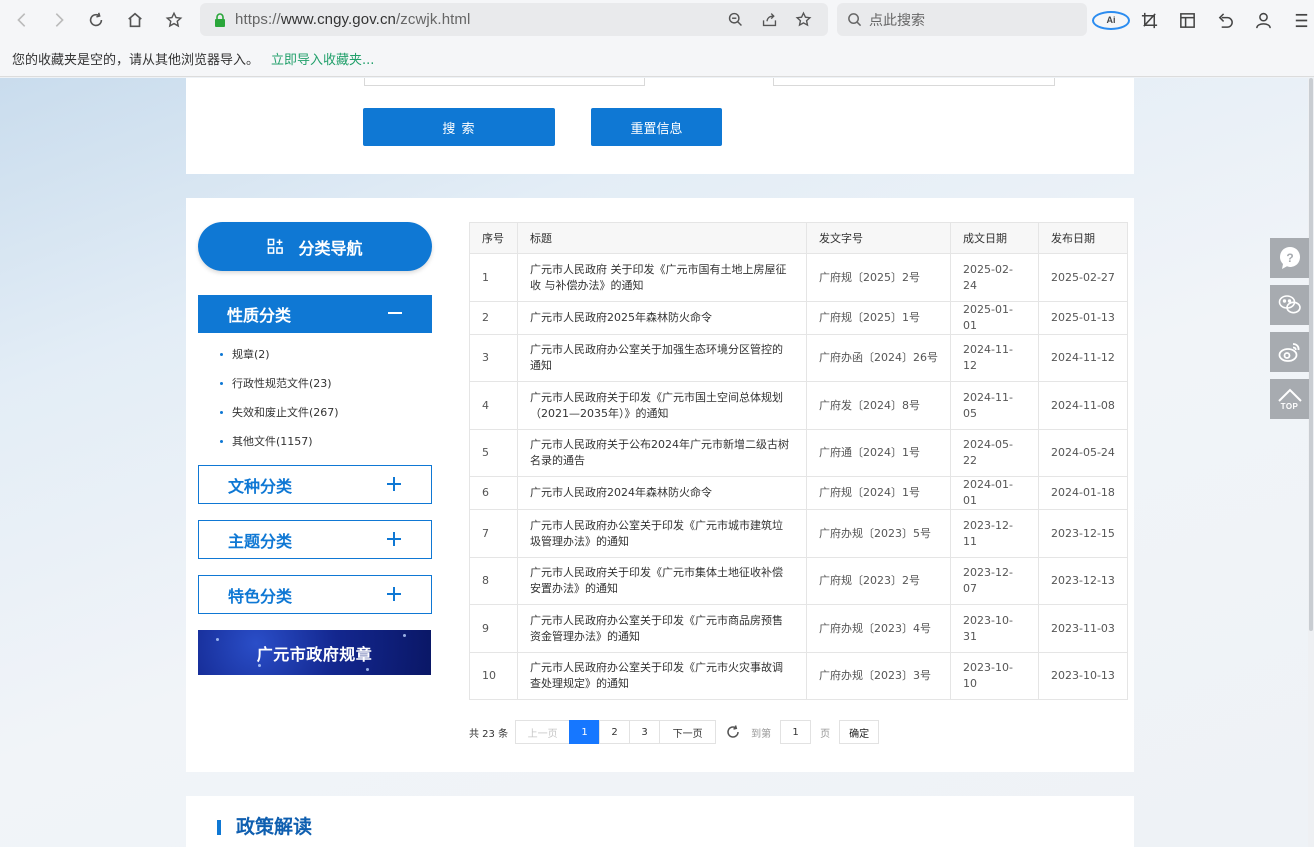  Describe the element at coordinates (220, 19) in the screenshot. I see `lock-icon` at that location.